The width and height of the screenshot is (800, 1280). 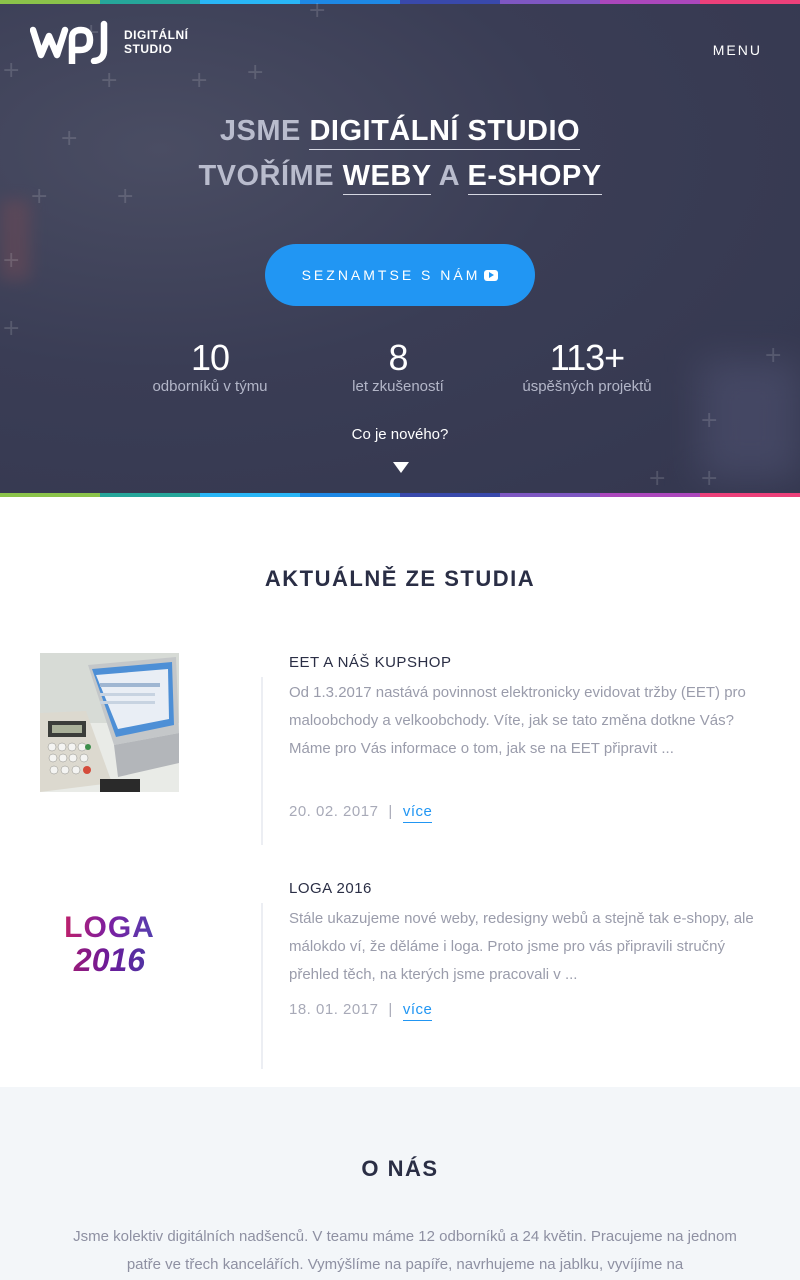 What do you see at coordinates (330, 888) in the screenshot?
I see `article-title: LOGA 2016` at bounding box center [330, 888].